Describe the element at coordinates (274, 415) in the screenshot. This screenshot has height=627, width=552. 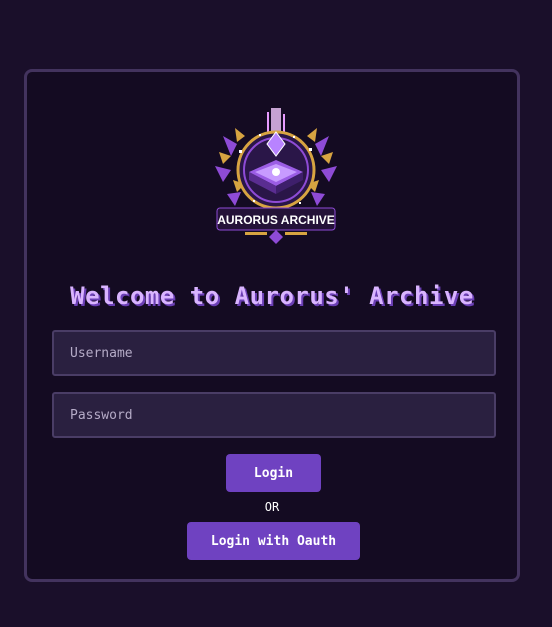
I see `password-input` at that location.